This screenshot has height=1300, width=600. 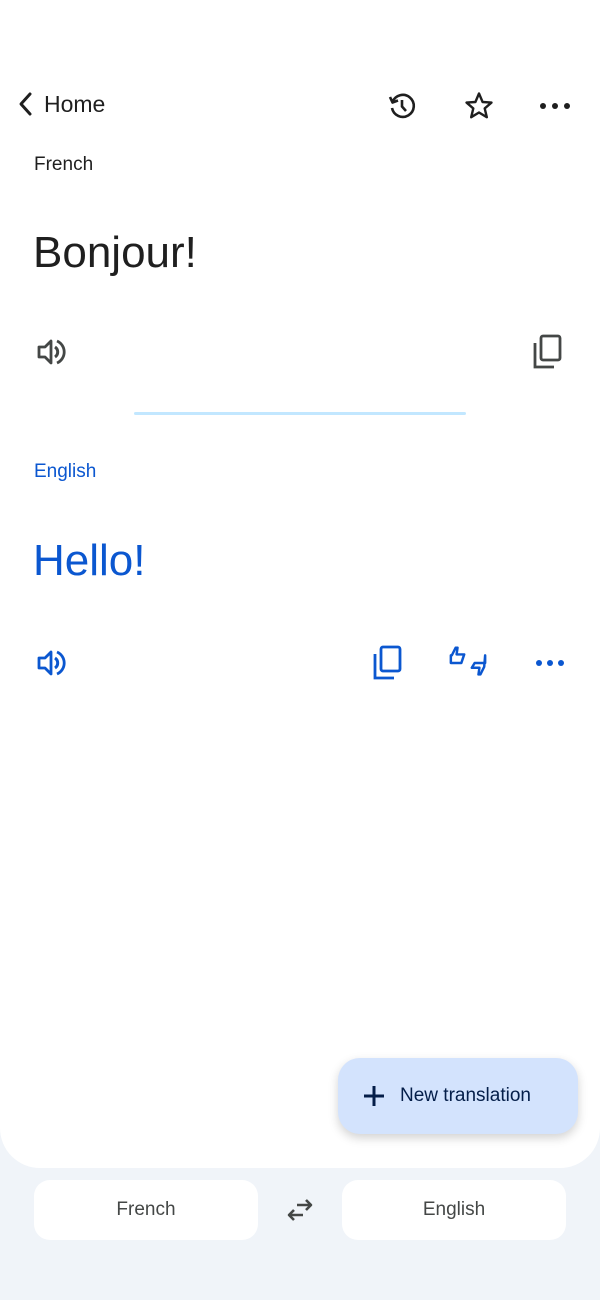 I want to click on swap-icon, so click(x=300, y=1210).